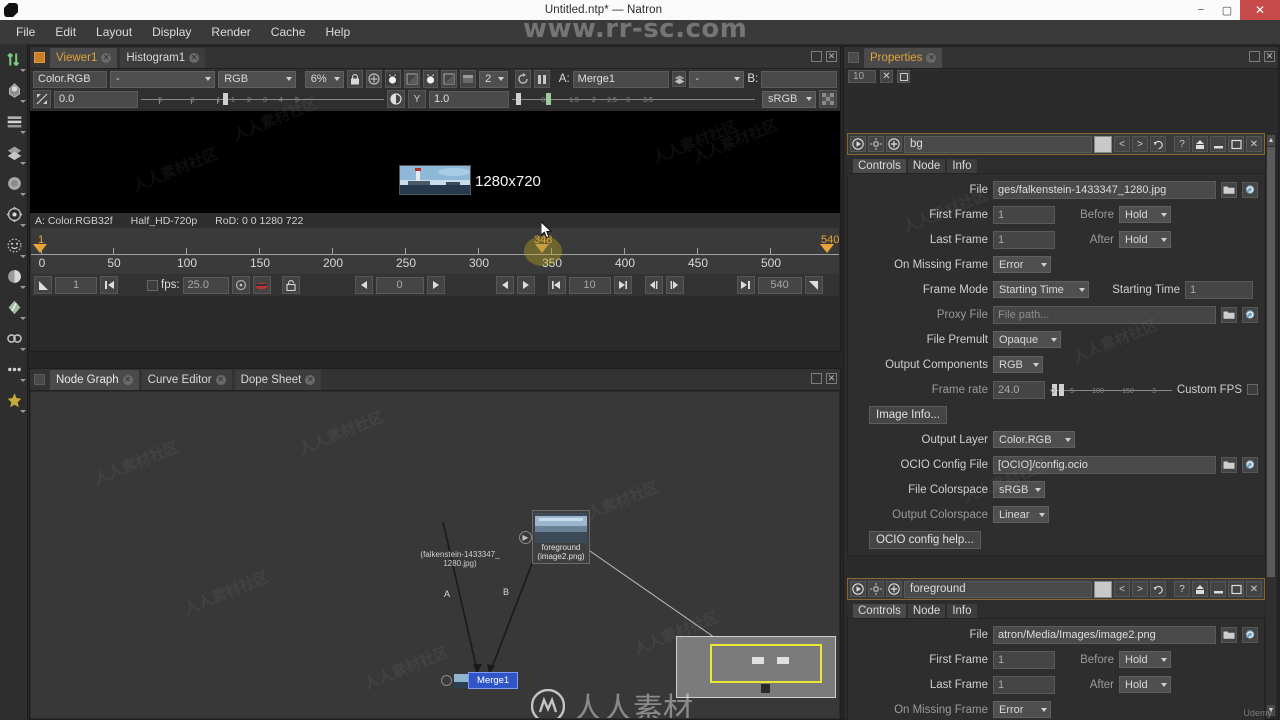 This screenshot has width=1280, height=720. I want to click on minimize-all-panels-icon, so click(903, 76).